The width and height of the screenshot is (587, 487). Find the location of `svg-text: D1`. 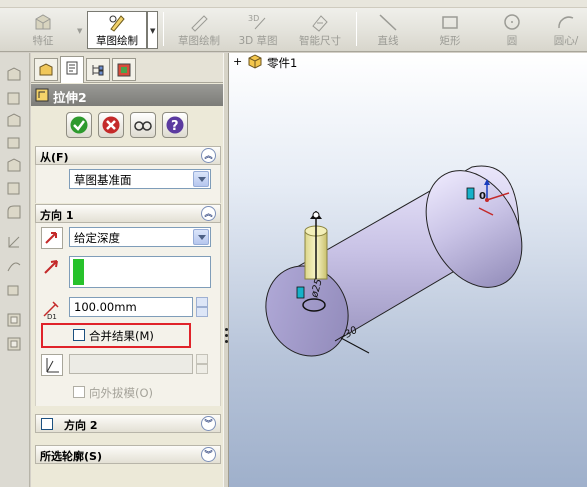

svg-text: D1 is located at coordinates (52, 316).